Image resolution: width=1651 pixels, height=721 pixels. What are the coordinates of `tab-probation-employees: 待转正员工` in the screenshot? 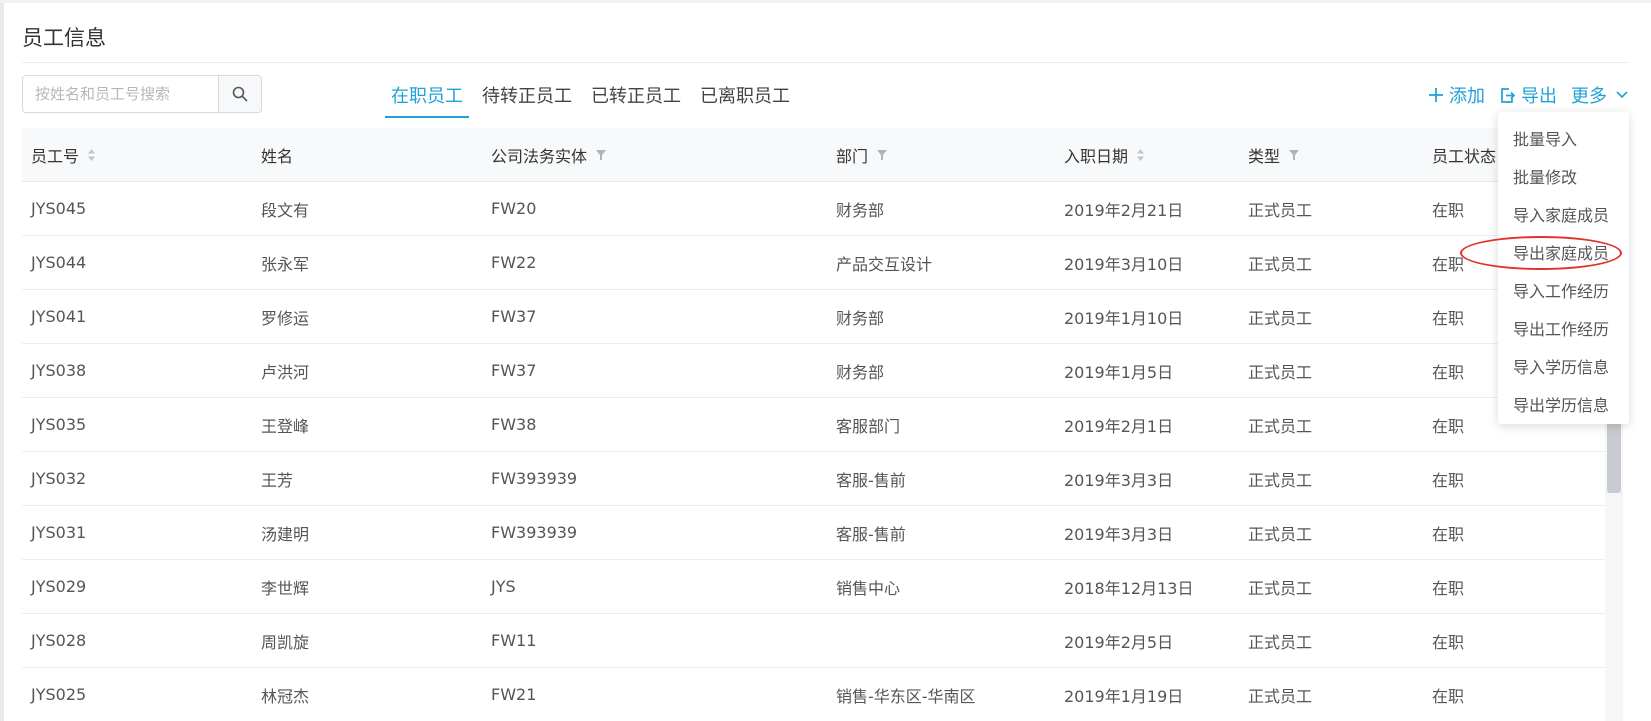 It's located at (527, 100).